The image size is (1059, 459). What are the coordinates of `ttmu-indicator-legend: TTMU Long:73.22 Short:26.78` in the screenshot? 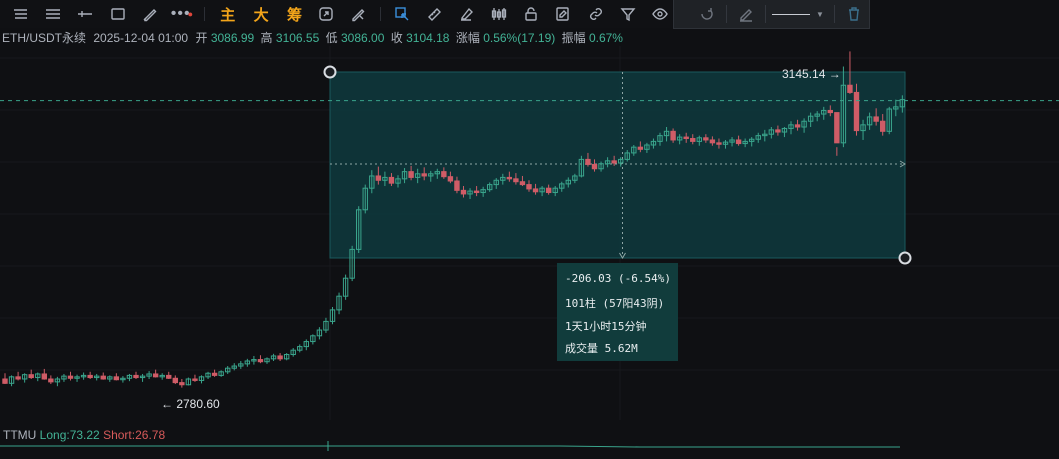 It's located at (84, 435).